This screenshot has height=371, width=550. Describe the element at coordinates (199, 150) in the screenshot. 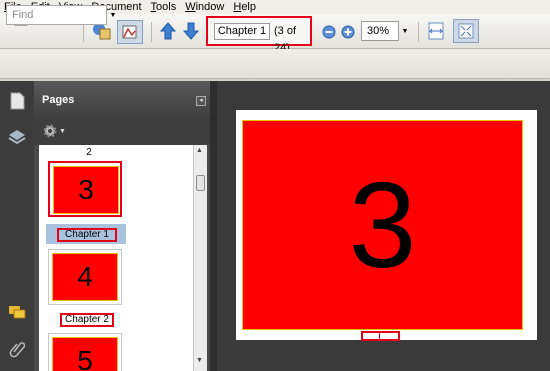

I see `scroll-up-icon: ▲` at that location.